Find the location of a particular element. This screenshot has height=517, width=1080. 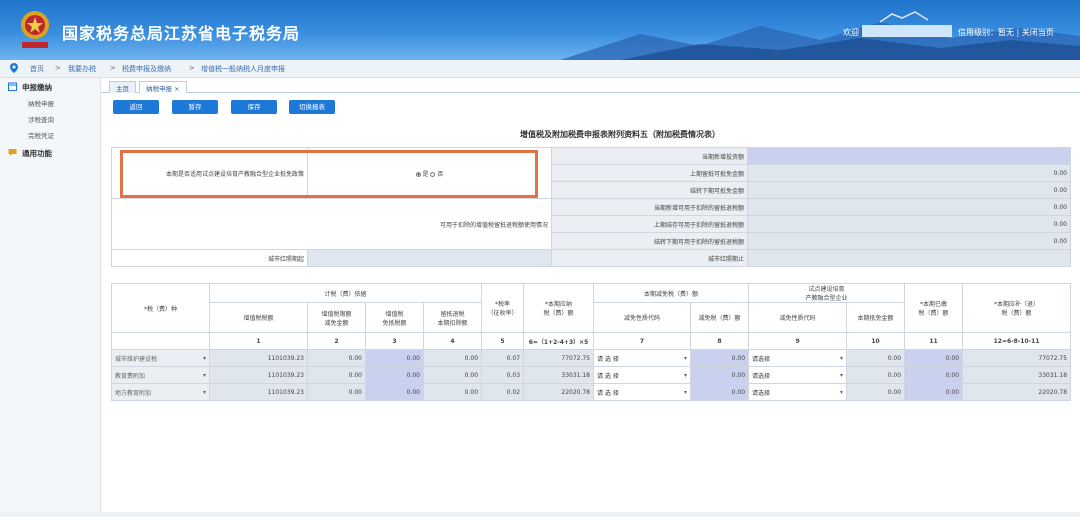

breadcrumb: 首页 > 我要办税 > 税费申报及缴纳 > 增值税一般纳税人月度申报 is located at coordinates (540, 69).